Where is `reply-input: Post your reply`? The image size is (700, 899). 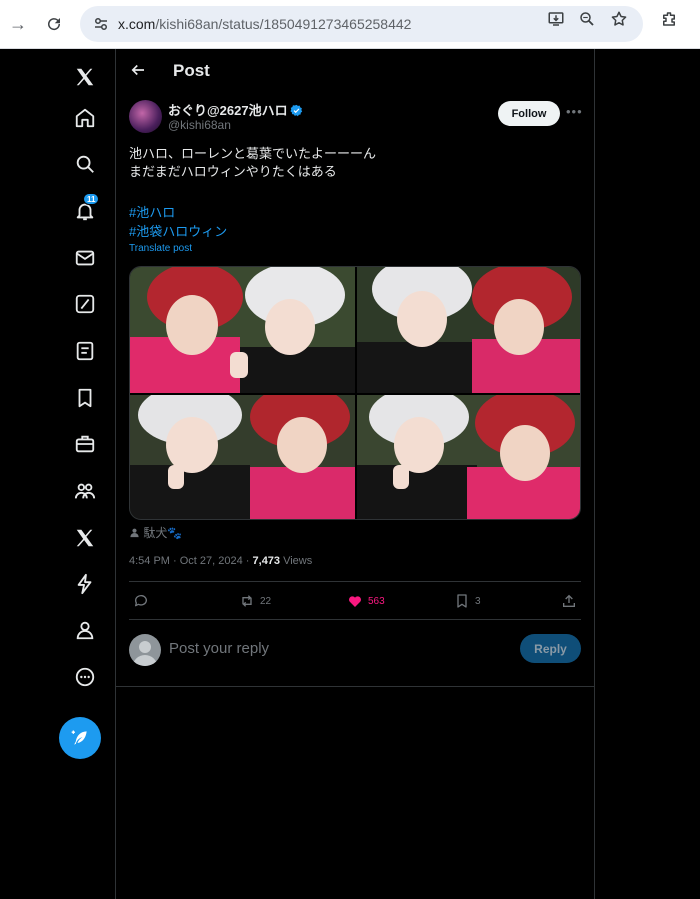 reply-input: Post your reply is located at coordinates (219, 648).